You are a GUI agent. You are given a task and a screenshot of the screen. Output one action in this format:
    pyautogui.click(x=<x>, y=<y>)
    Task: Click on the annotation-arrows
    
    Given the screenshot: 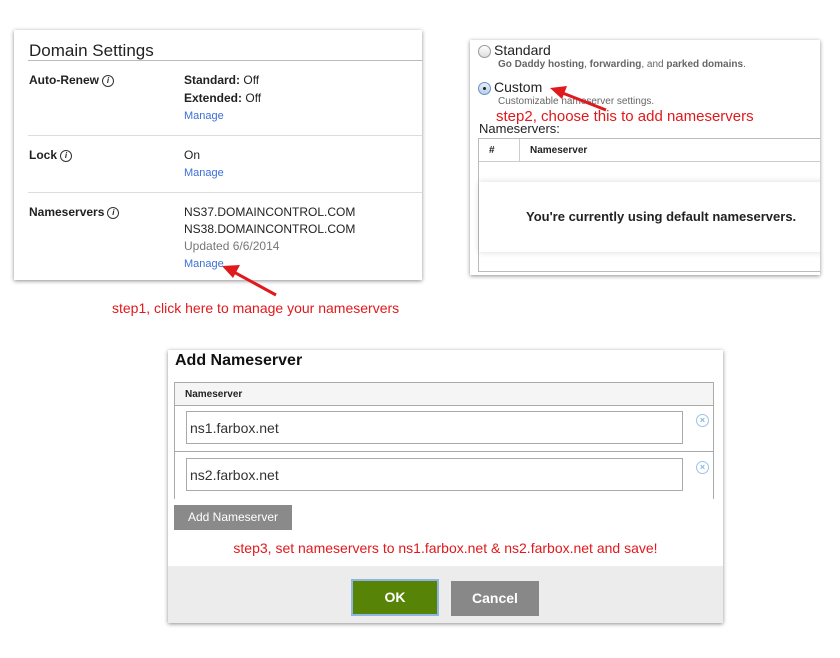 What is the action you would take?
    pyautogui.click(x=414, y=191)
    